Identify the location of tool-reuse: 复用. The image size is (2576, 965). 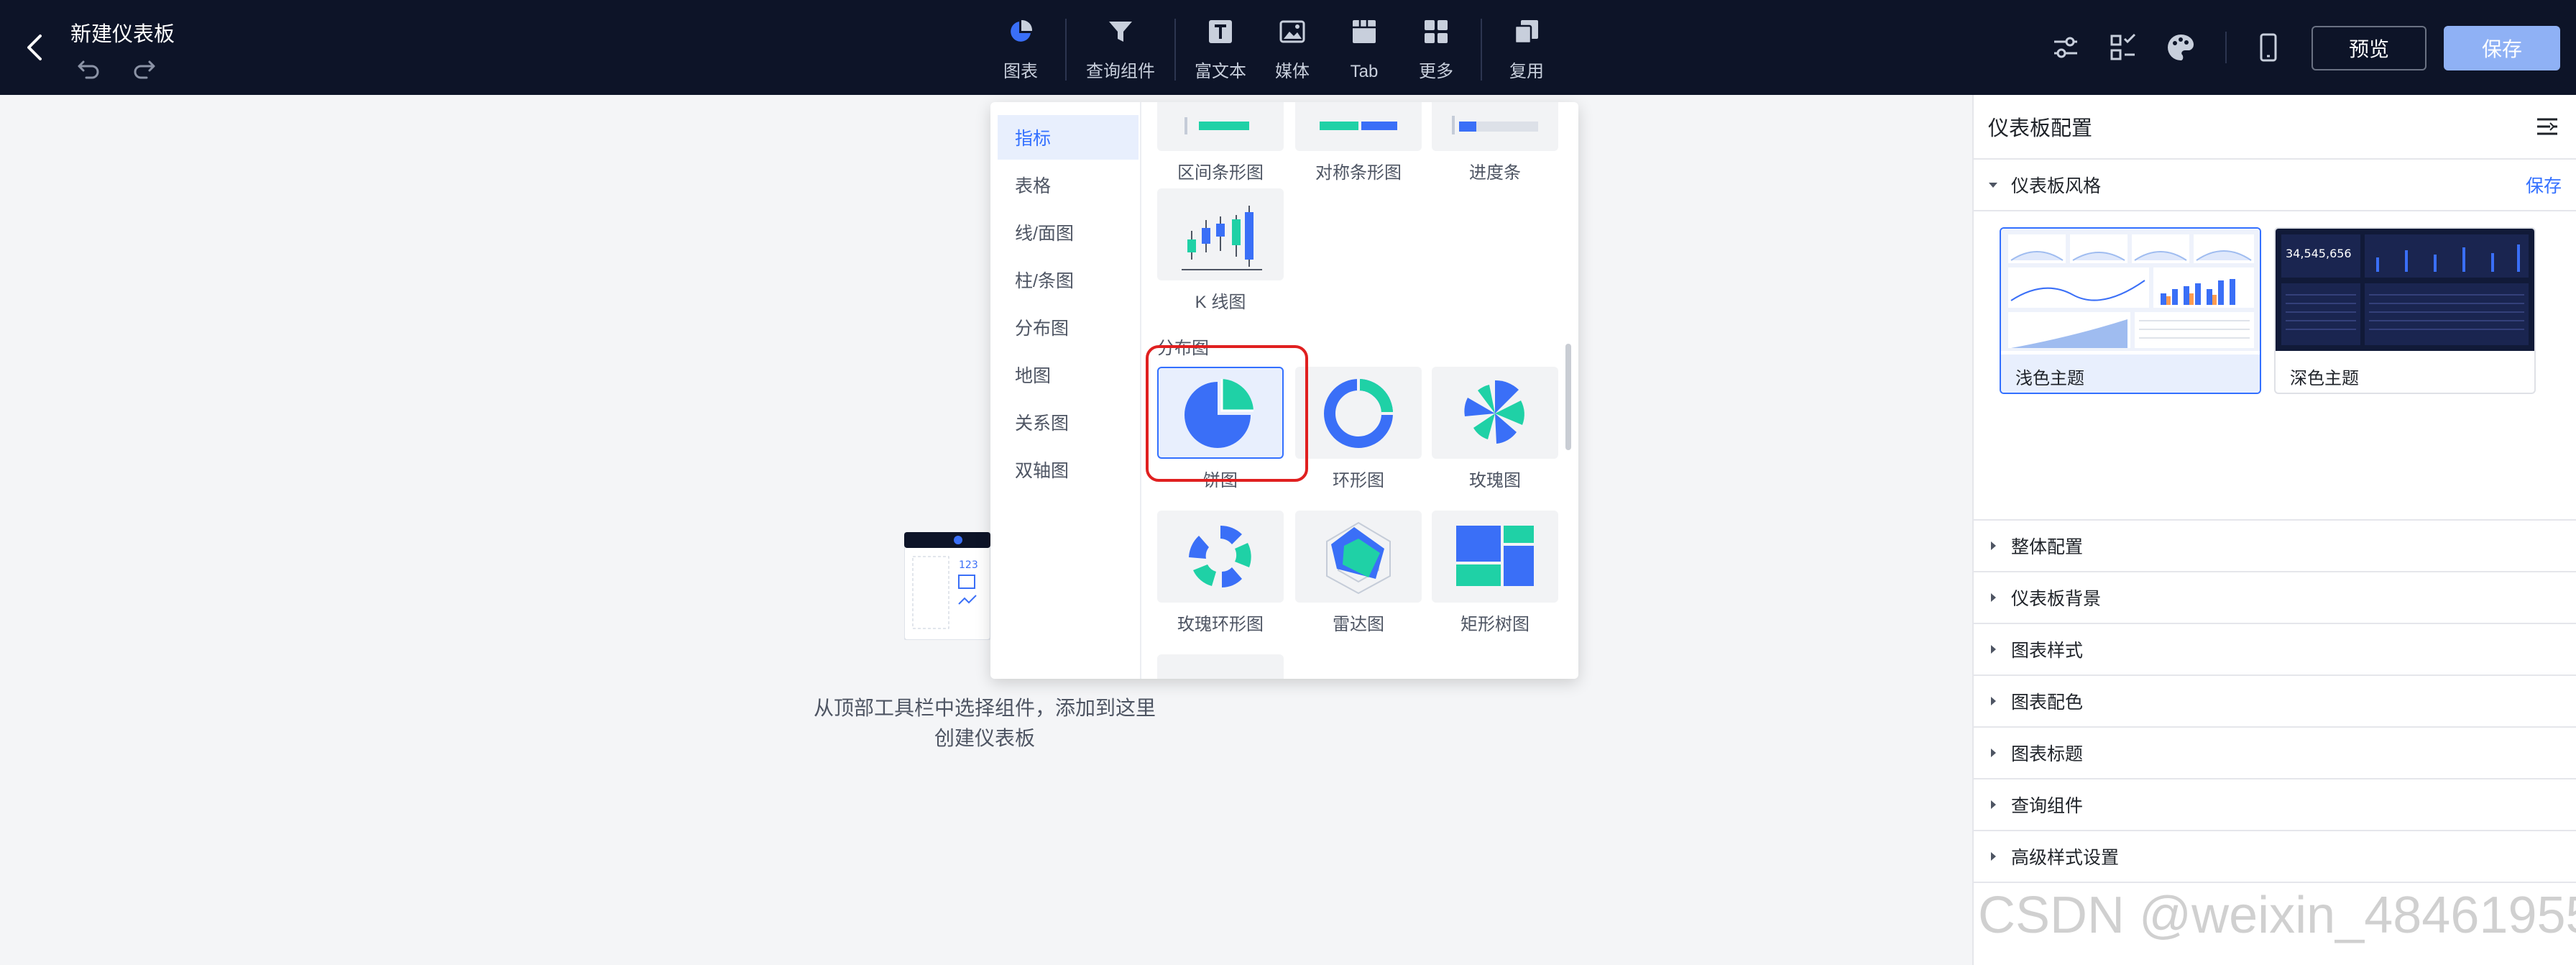
(1527, 49).